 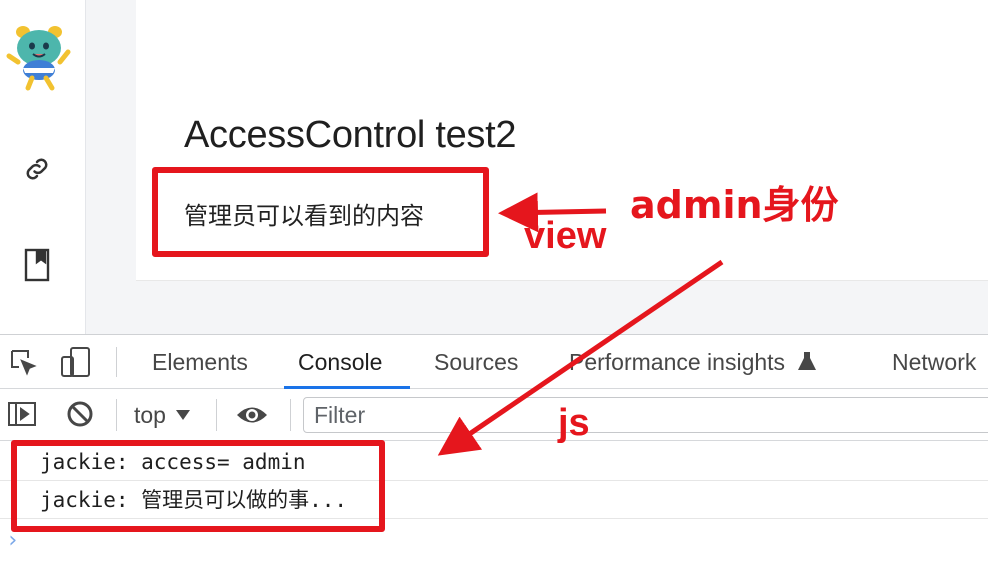 What do you see at coordinates (150, 414) in the screenshot?
I see `context-selector-value: top` at bounding box center [150, 414].